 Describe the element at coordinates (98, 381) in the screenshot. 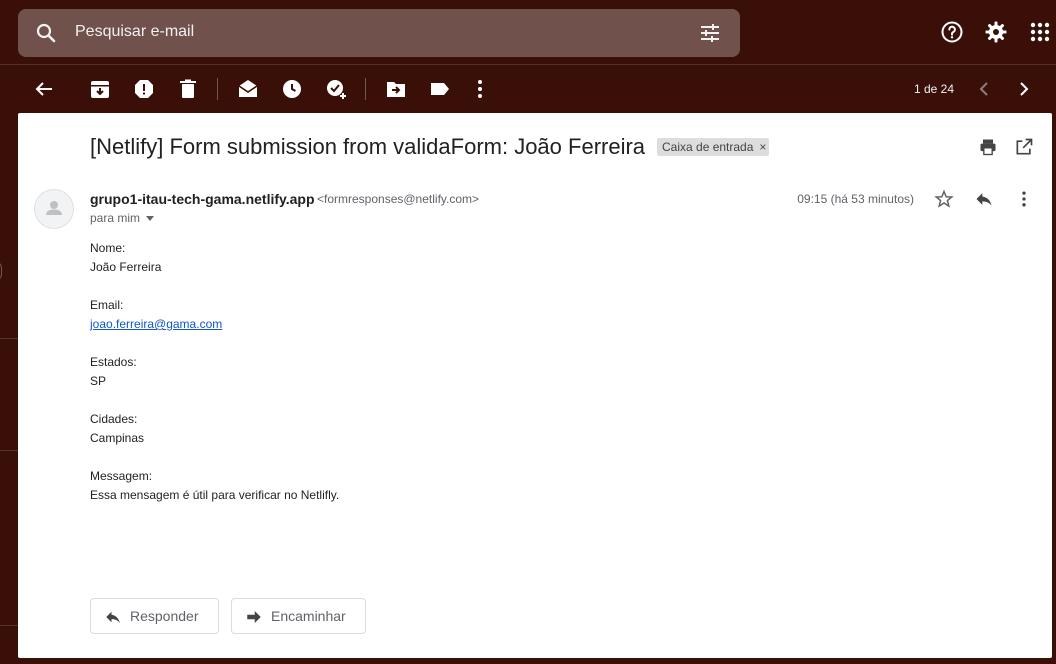

I see `field-value: SP` at that location.